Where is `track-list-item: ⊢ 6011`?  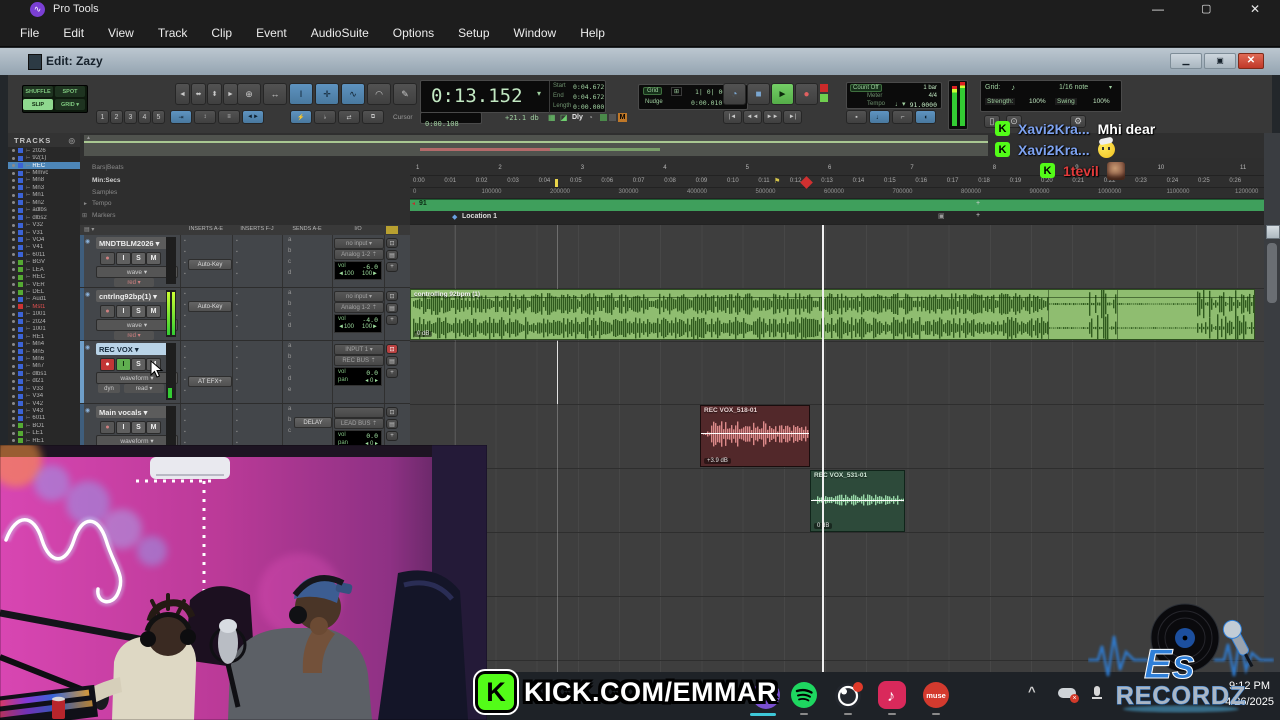 track-list-item: ⊢ 6011 is located at coordinates (44, 254).